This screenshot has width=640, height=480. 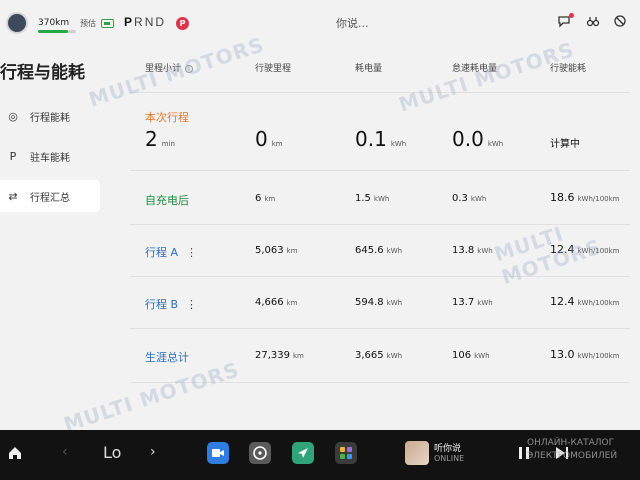 I want to click on header-subtotal: 里程小计 i, so click(x=169, y=67).